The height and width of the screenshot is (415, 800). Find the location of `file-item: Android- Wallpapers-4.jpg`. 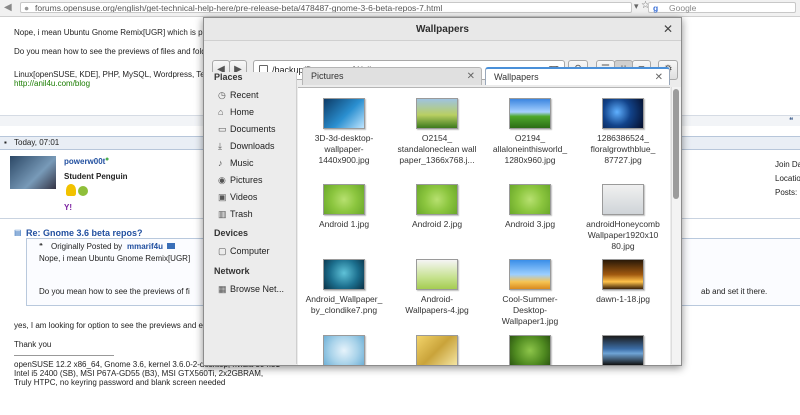

file-item: Android- Wallpapers-4.jpg is located at coordinates (437, 287).